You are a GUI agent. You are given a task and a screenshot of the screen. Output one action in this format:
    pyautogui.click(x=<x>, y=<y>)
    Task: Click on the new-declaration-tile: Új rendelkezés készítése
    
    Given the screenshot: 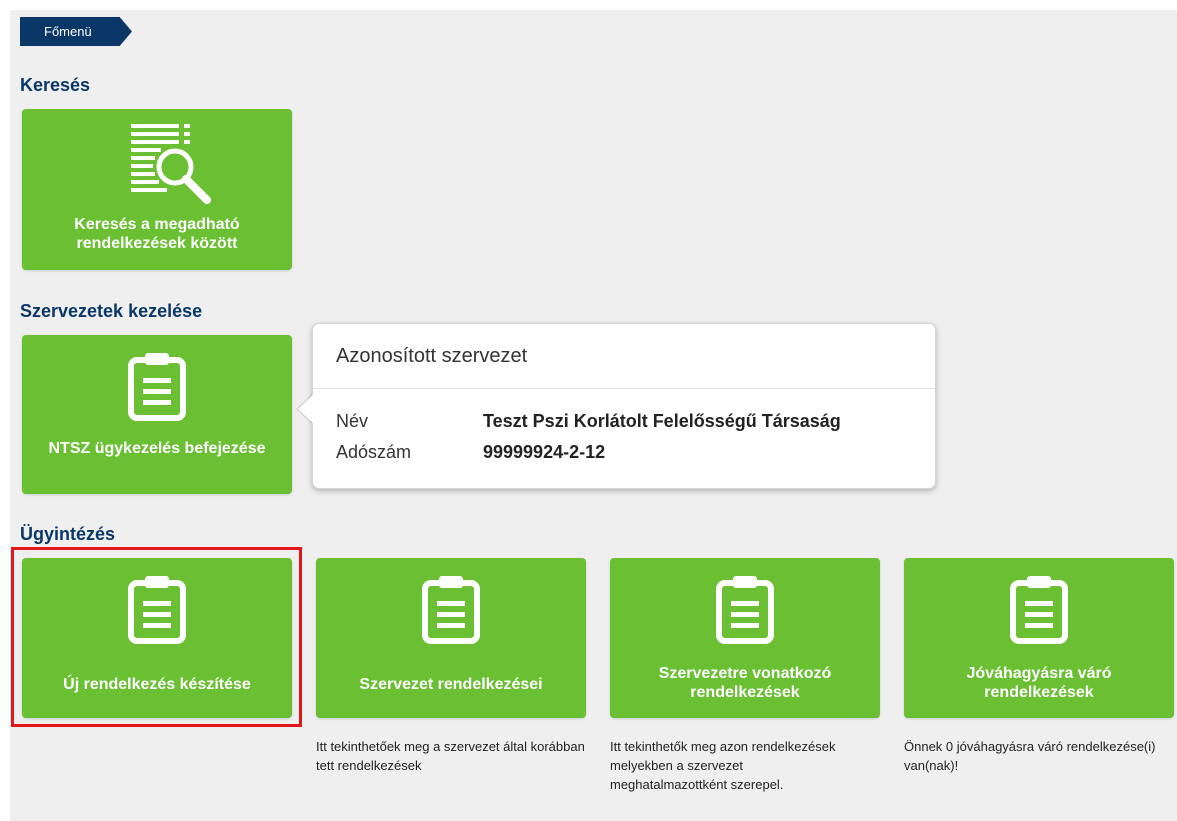 What is the action you would take?
    pyautogui.click(x=157, y=638)
    